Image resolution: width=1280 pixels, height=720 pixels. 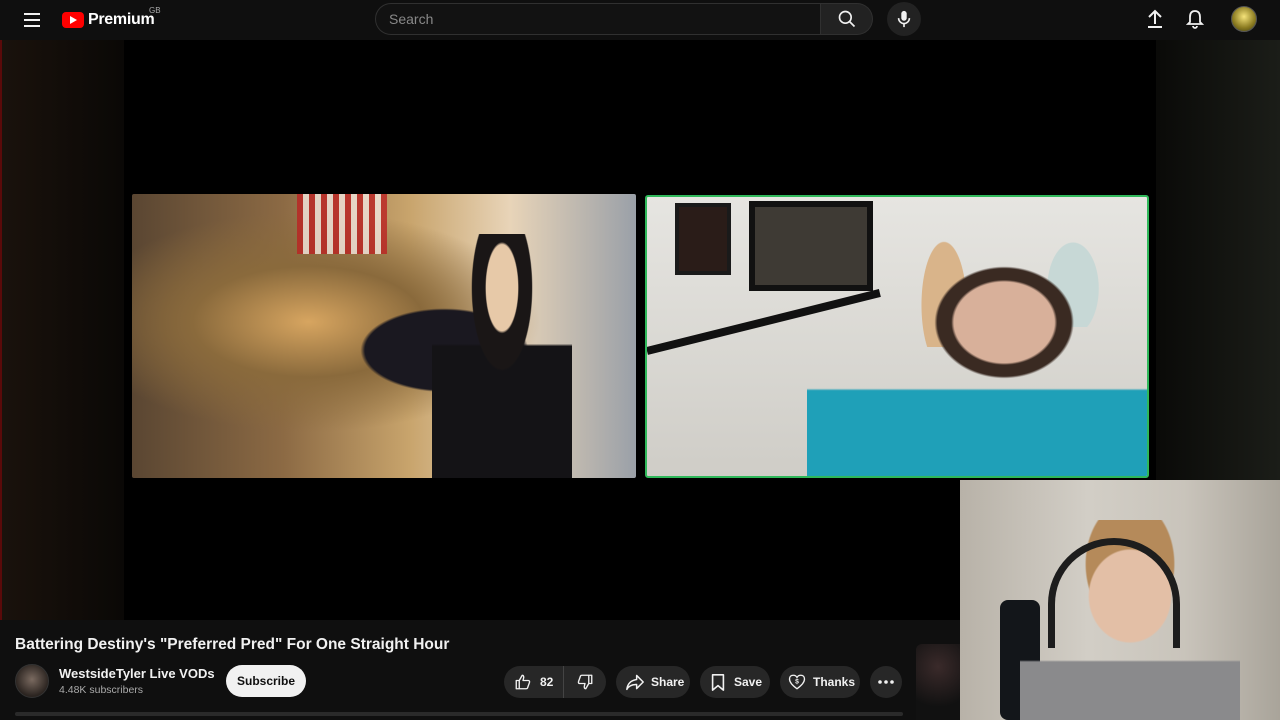 What do you see at coordinates (718, 682) in the screenshot?
I see `save-icon` at bounding box center [718, 682].